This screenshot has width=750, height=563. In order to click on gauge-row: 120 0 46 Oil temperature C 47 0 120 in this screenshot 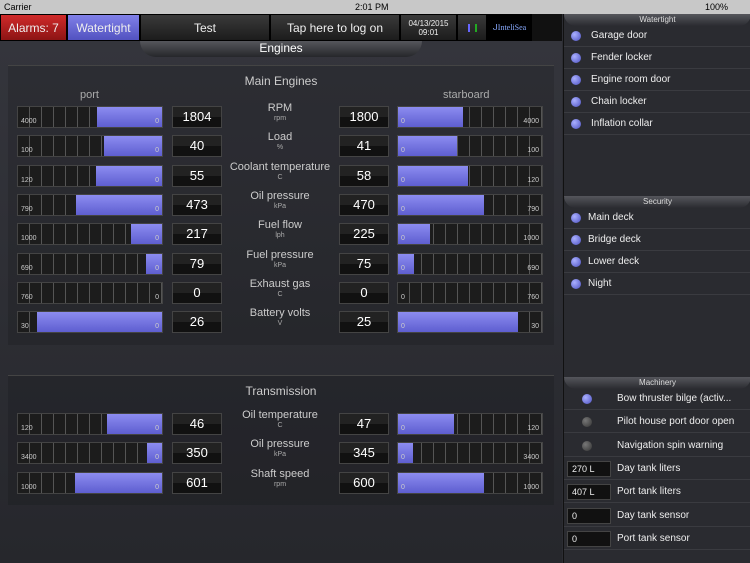, I will do `click(281, 422)`.